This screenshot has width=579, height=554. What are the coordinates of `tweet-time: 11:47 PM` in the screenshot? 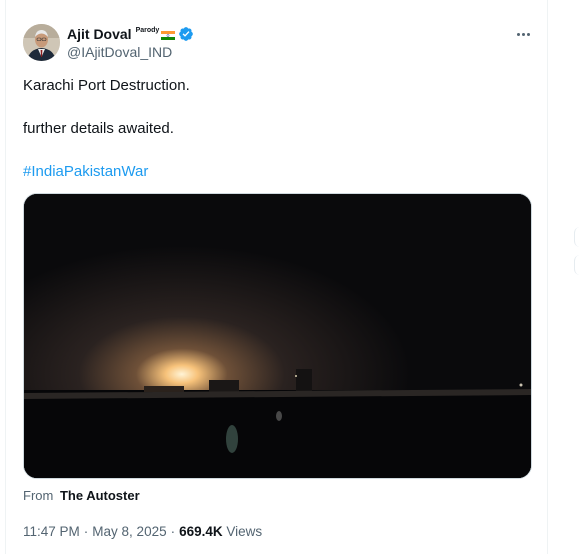 It's located at (51, 531).